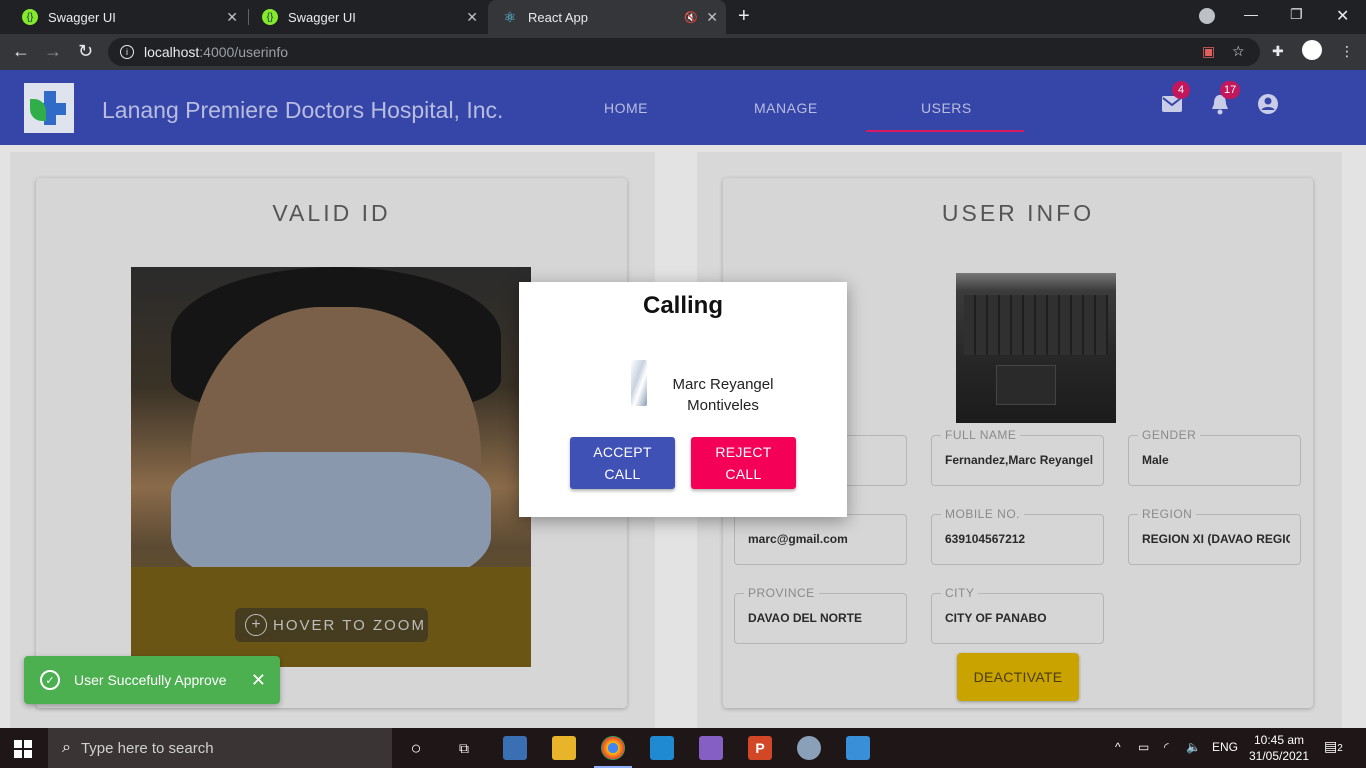  What do you see at coordinates (258, 680) in the screenshot?
I see `toast-close-icon: ✕` at bounding box center [258, 680].